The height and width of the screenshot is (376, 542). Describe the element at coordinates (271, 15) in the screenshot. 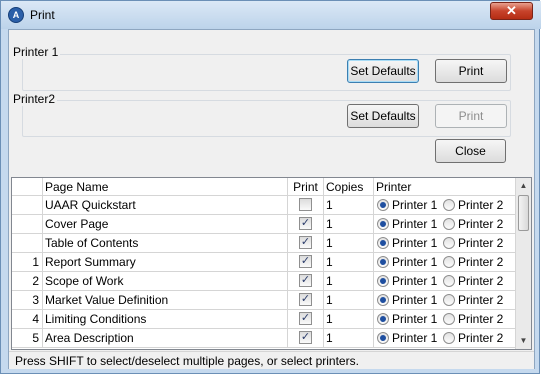

I see `title-bar: A Print ✕` at that location.